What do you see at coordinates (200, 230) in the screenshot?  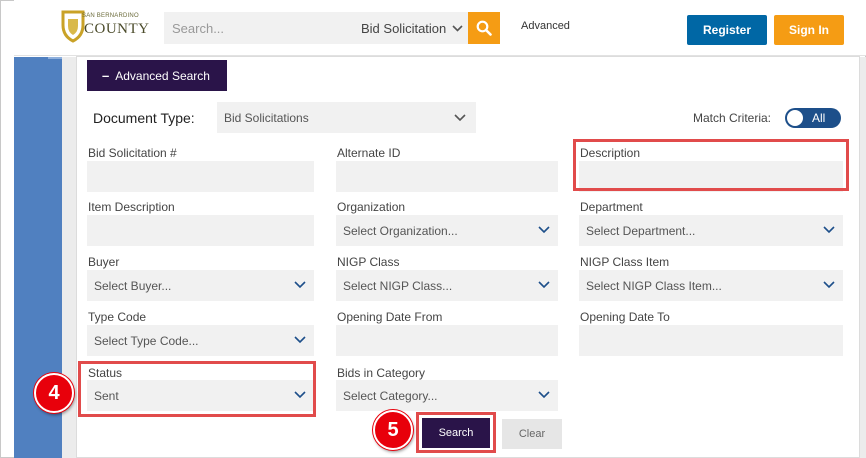 I see `item-description-input` at bounding box center [200, 230].